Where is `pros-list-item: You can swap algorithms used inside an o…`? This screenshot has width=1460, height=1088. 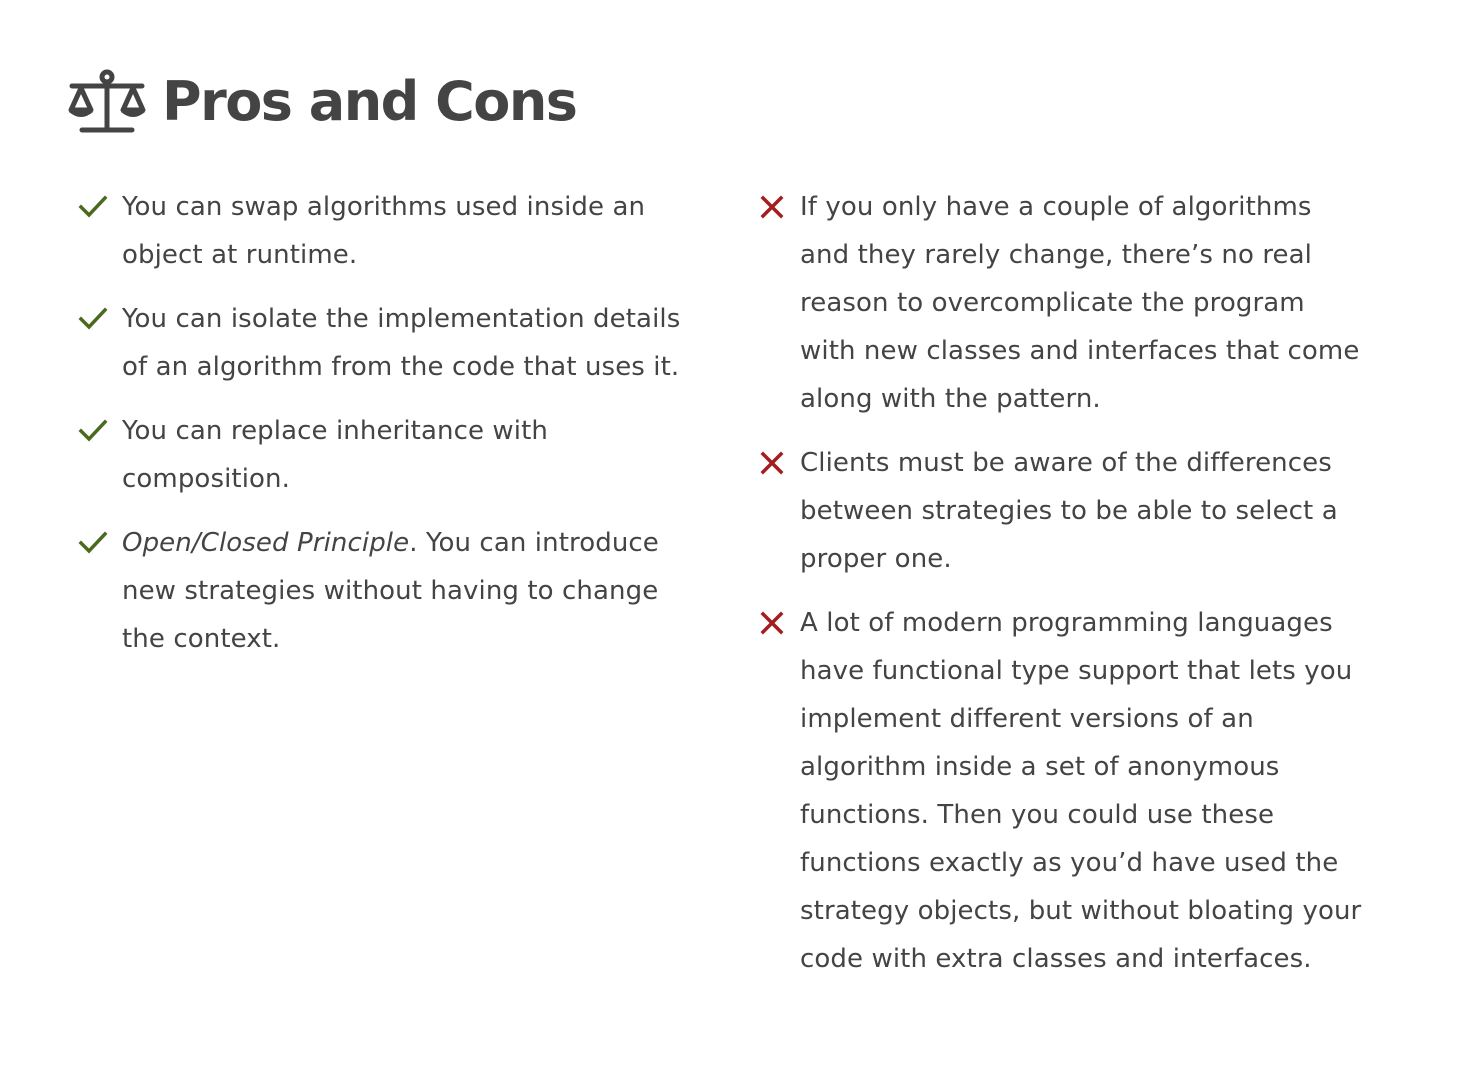 pros-list-item: You can swap algorithms used inside an o… is located at coordinates (383, 231).